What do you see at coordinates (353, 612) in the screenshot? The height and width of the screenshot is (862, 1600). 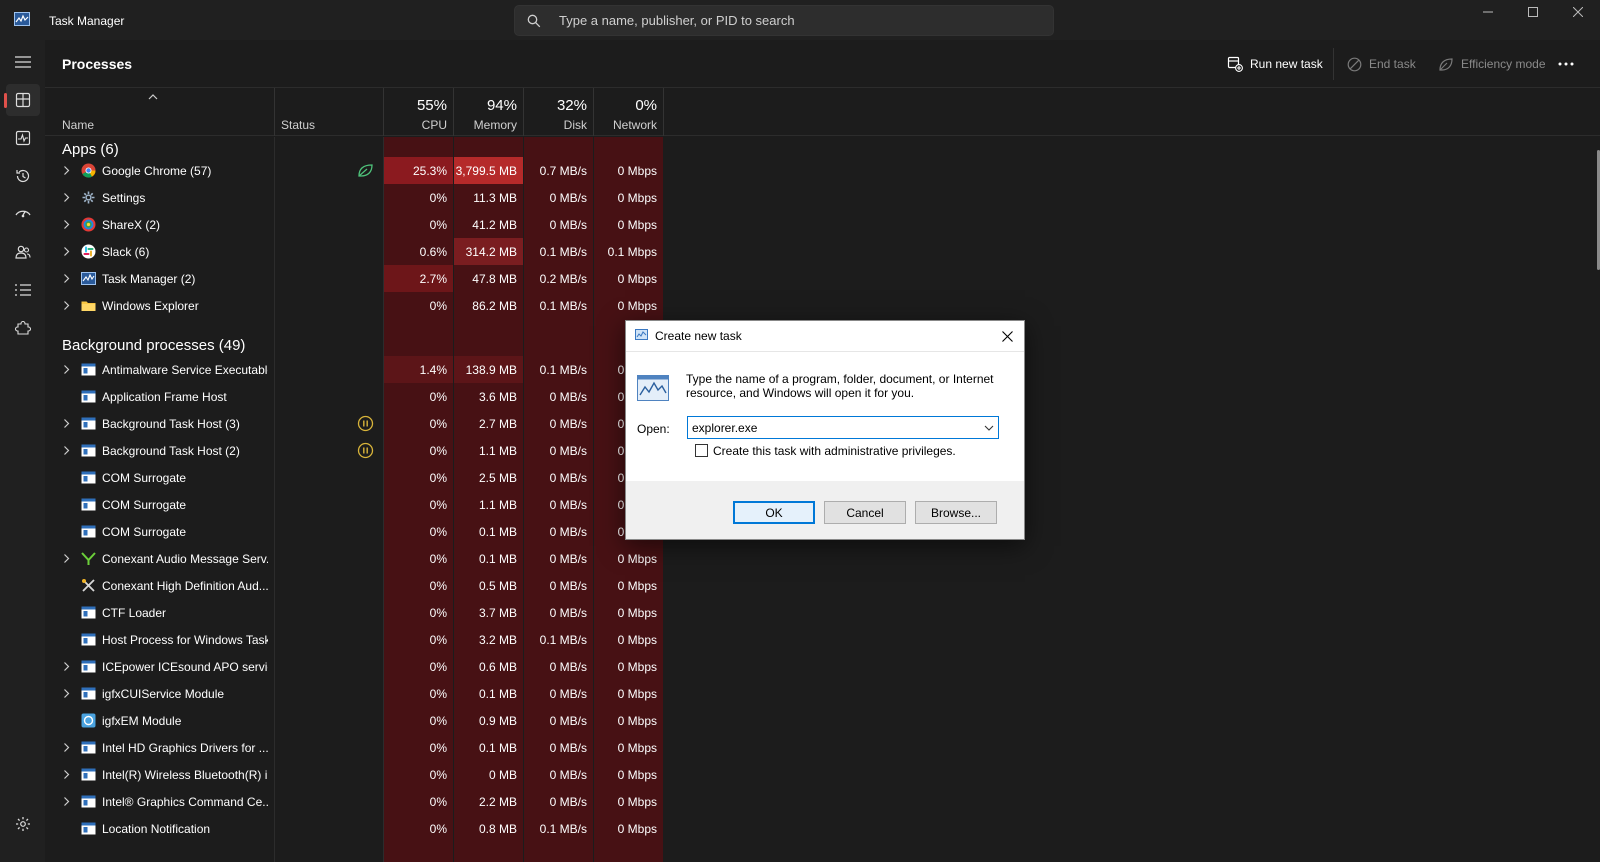 I see `process-row: CTF Loader 0% 3.7 MB 0 MB/s 0 Mbps` at bounding box center [353, 612].